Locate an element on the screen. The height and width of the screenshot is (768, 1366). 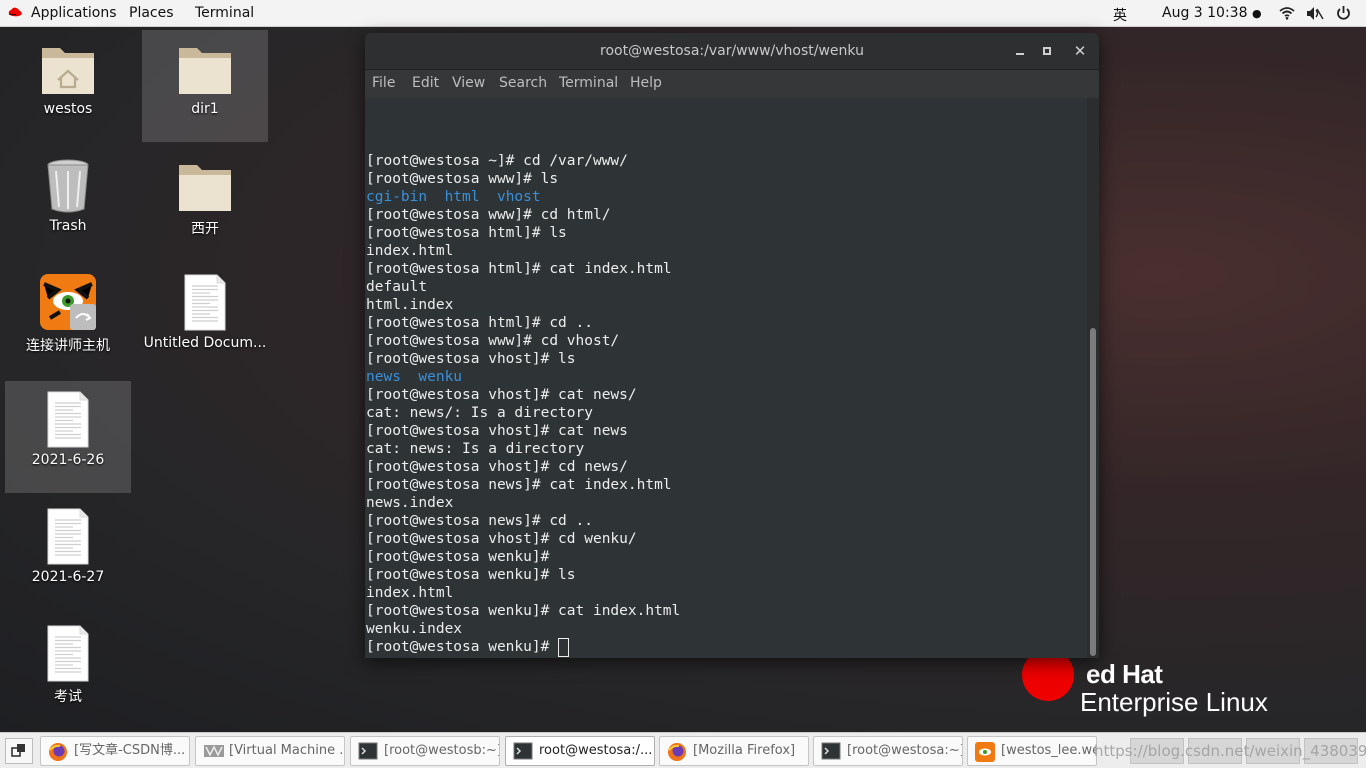
maximize-icon is located at coordinates (1047, 51).